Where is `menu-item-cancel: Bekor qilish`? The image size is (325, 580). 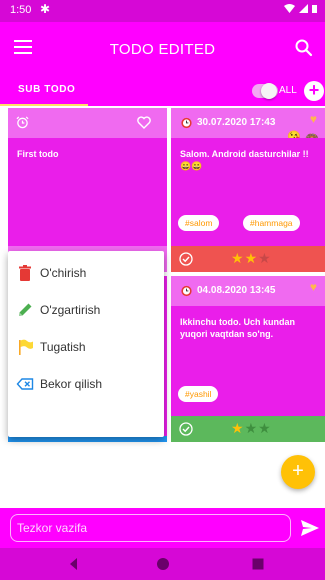 menu-item-cancel: Bekor qilish is located at coordinates (86, 384).